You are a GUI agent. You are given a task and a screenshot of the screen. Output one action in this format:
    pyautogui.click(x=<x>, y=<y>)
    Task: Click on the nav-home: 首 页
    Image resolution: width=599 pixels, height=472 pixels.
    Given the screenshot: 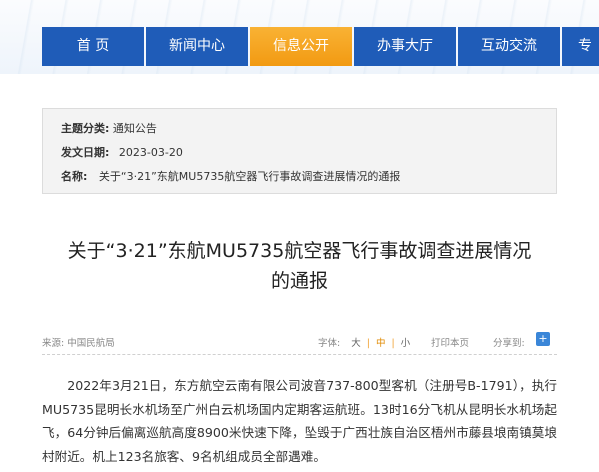 What is the action you would take?
    pyautogui.click(x=93, y=46)
    